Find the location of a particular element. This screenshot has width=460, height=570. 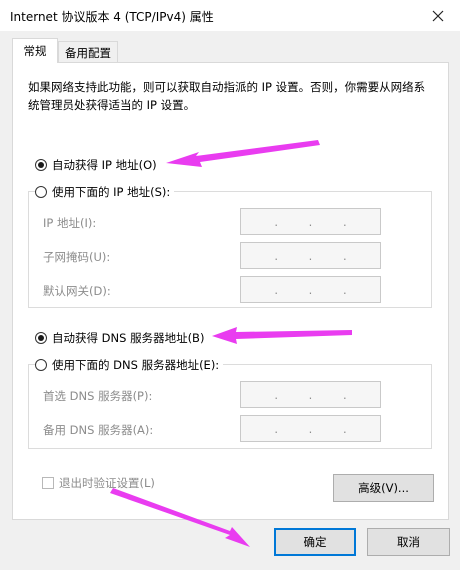

auto-ip-label: 自动获得 IP 地址(O) is located at coordinates (104, 165).